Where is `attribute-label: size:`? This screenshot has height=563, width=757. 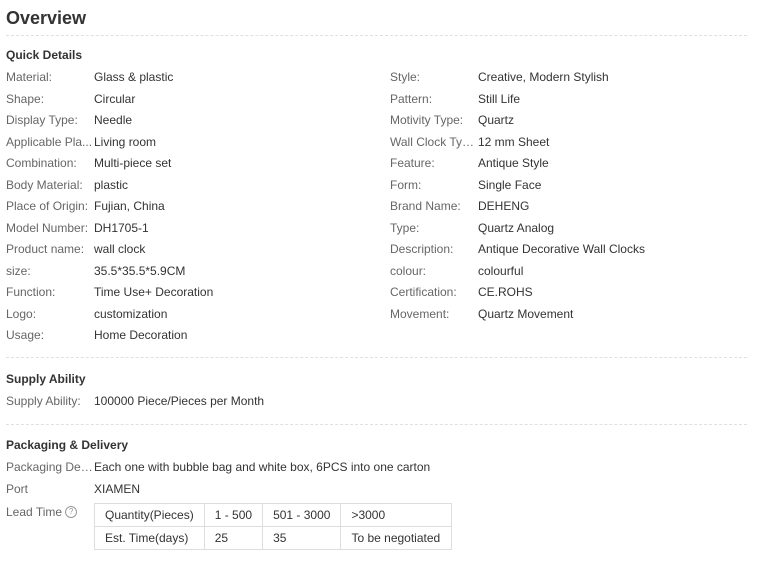
attribute-label: size: is located at coordinates (18, 271).